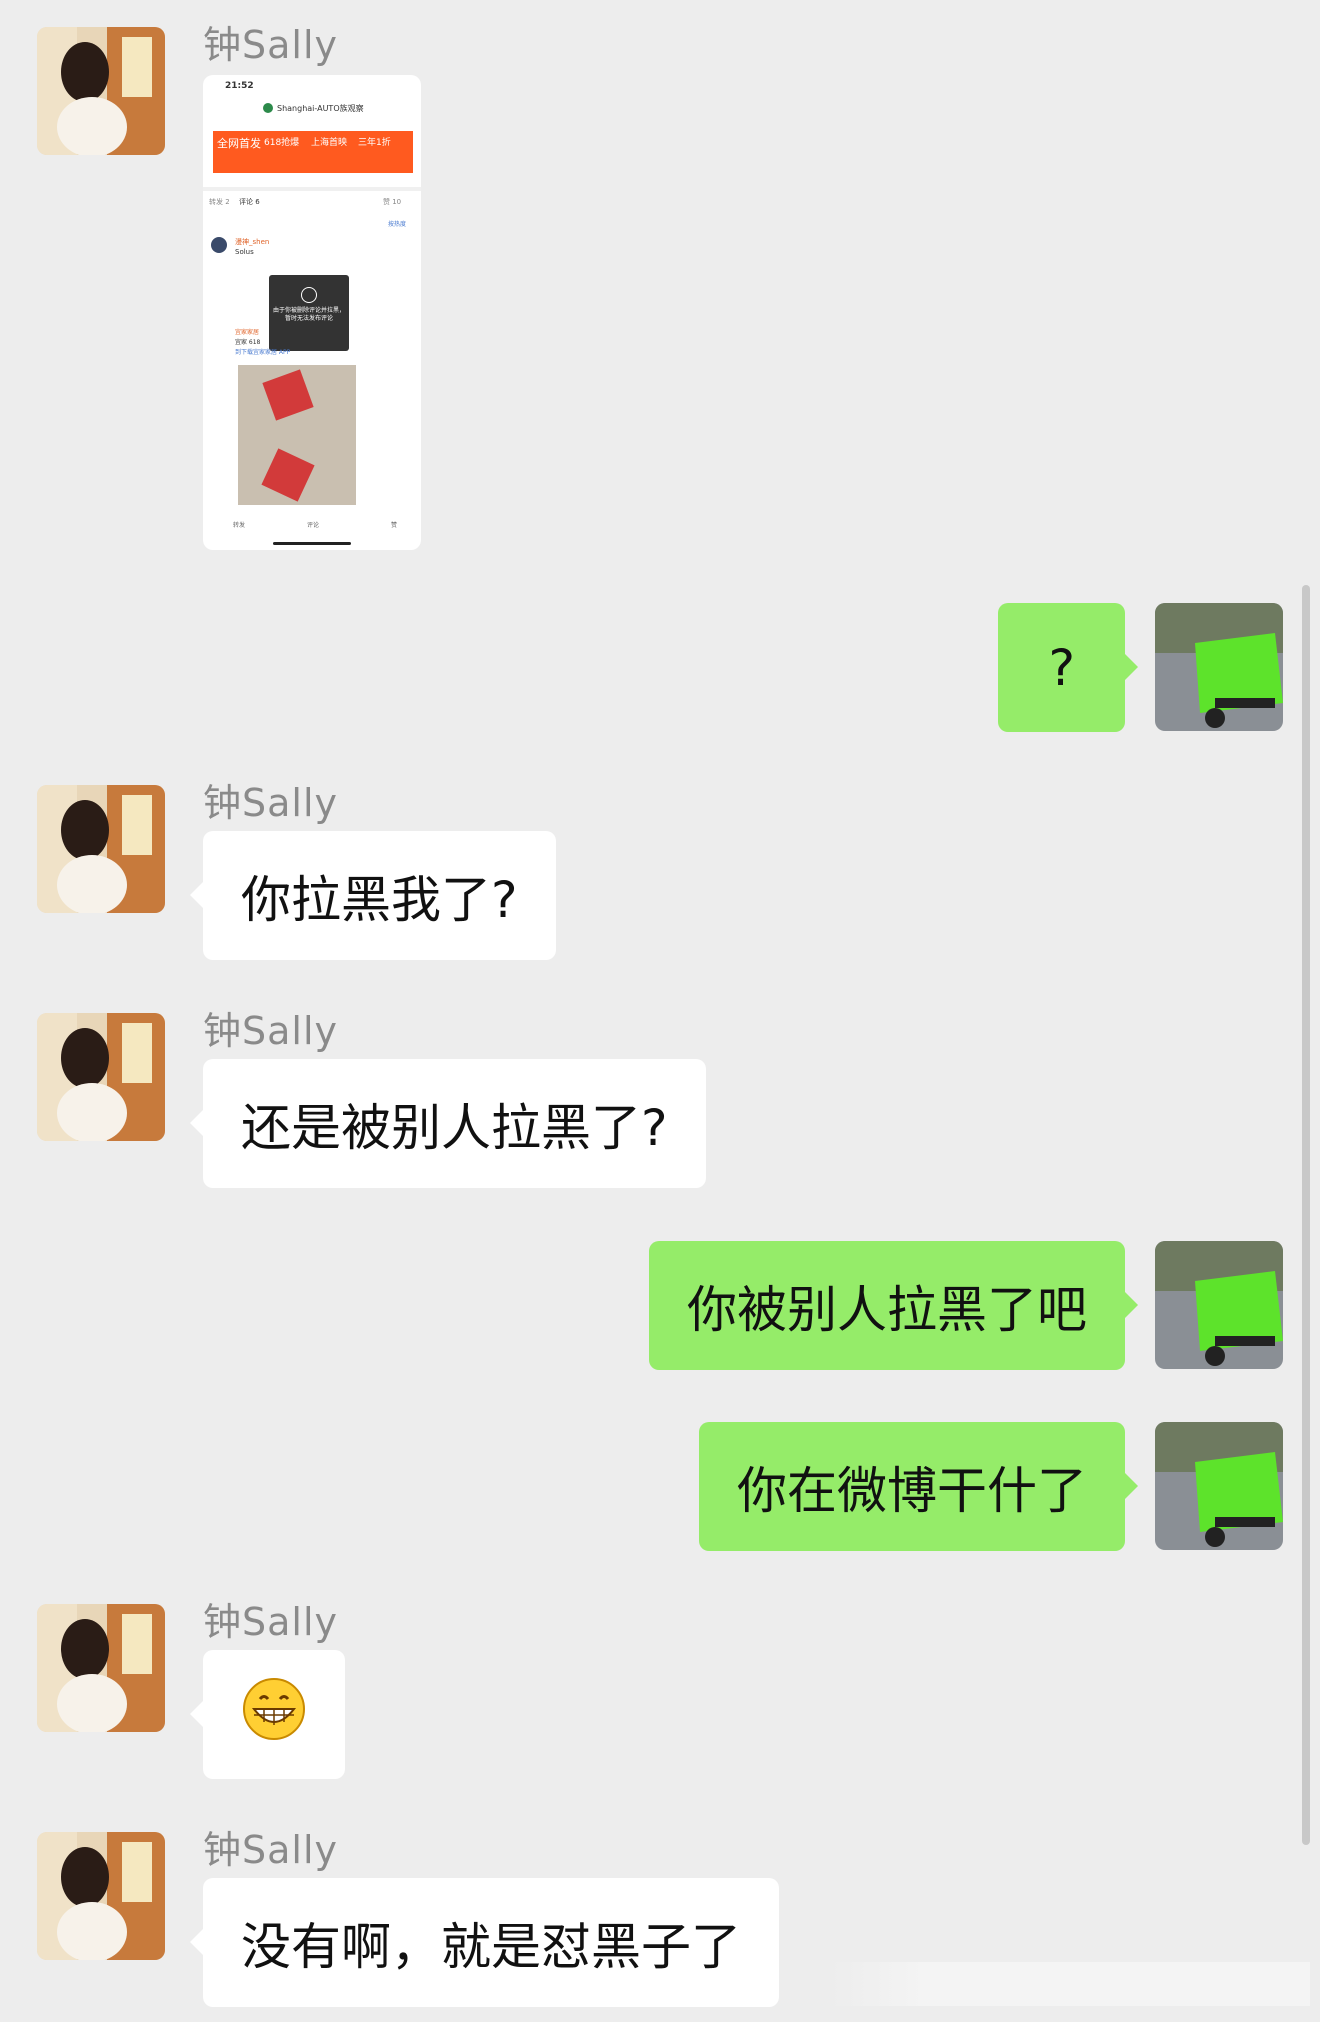 Image resolution: width=1320 pixels, height=2022 pixels. I want to click on account-icon, so click(268, 108).